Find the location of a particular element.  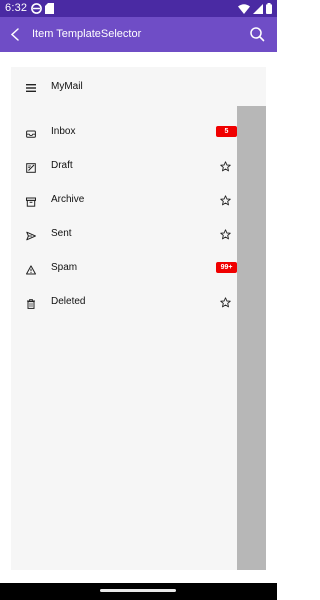

cellular-signal-icon is located at coordinates (258, 10).